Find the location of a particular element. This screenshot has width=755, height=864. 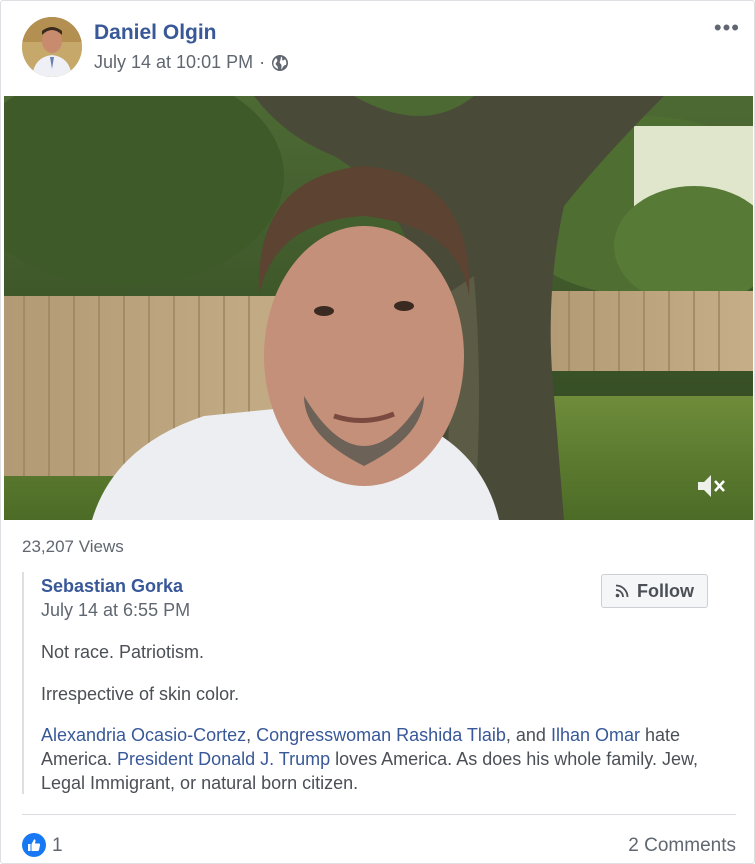

shared-timestamp: July 14 at 6:55 PM is located at coordinates (115, 610).